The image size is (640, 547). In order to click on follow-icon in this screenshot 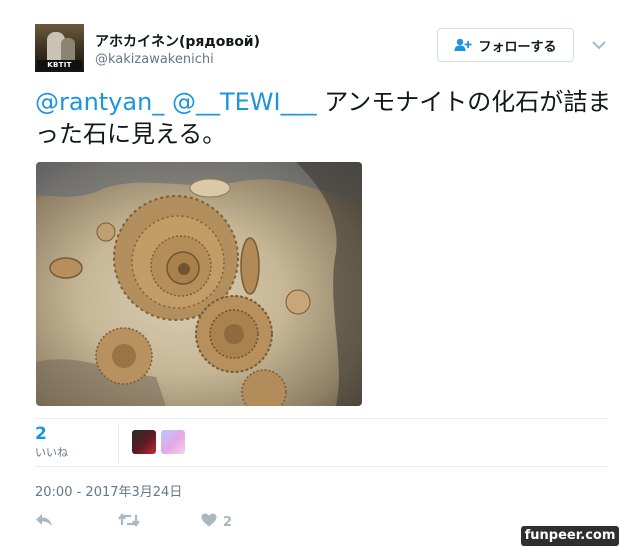, I will do `click(463, 45)`.